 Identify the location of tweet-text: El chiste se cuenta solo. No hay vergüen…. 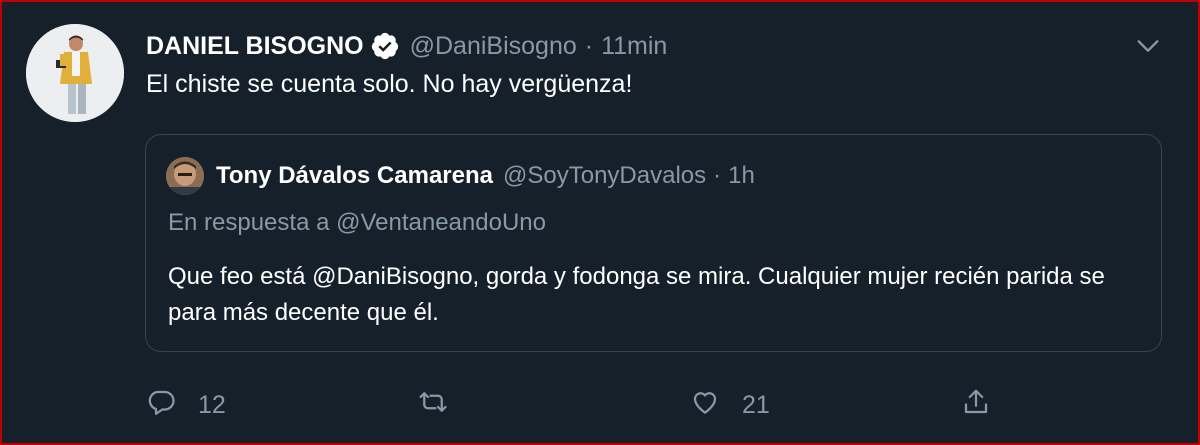
(389, 84).